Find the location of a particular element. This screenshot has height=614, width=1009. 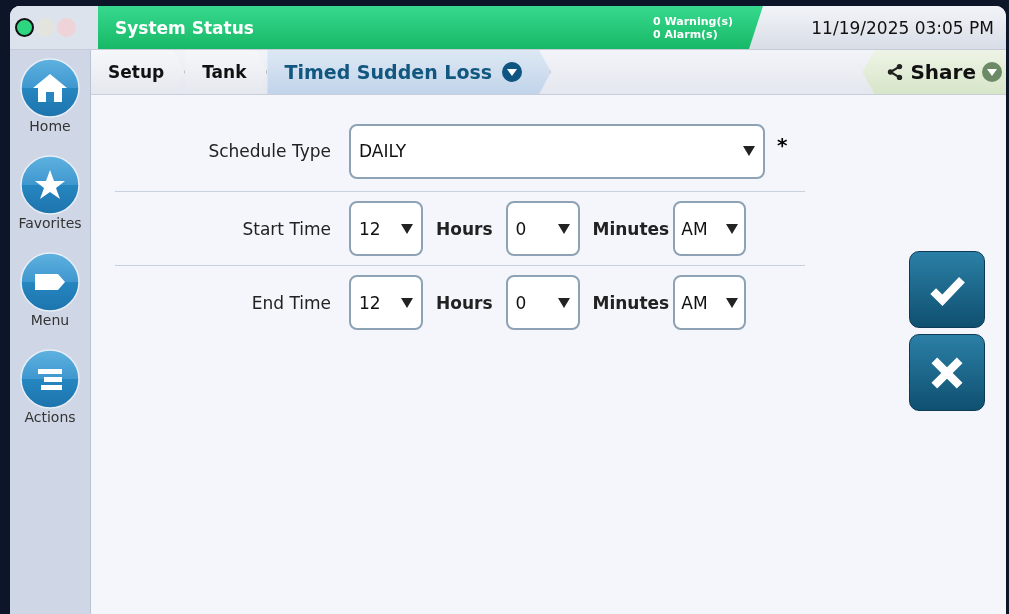

required-mark: * is located at coordinates (782, 145).